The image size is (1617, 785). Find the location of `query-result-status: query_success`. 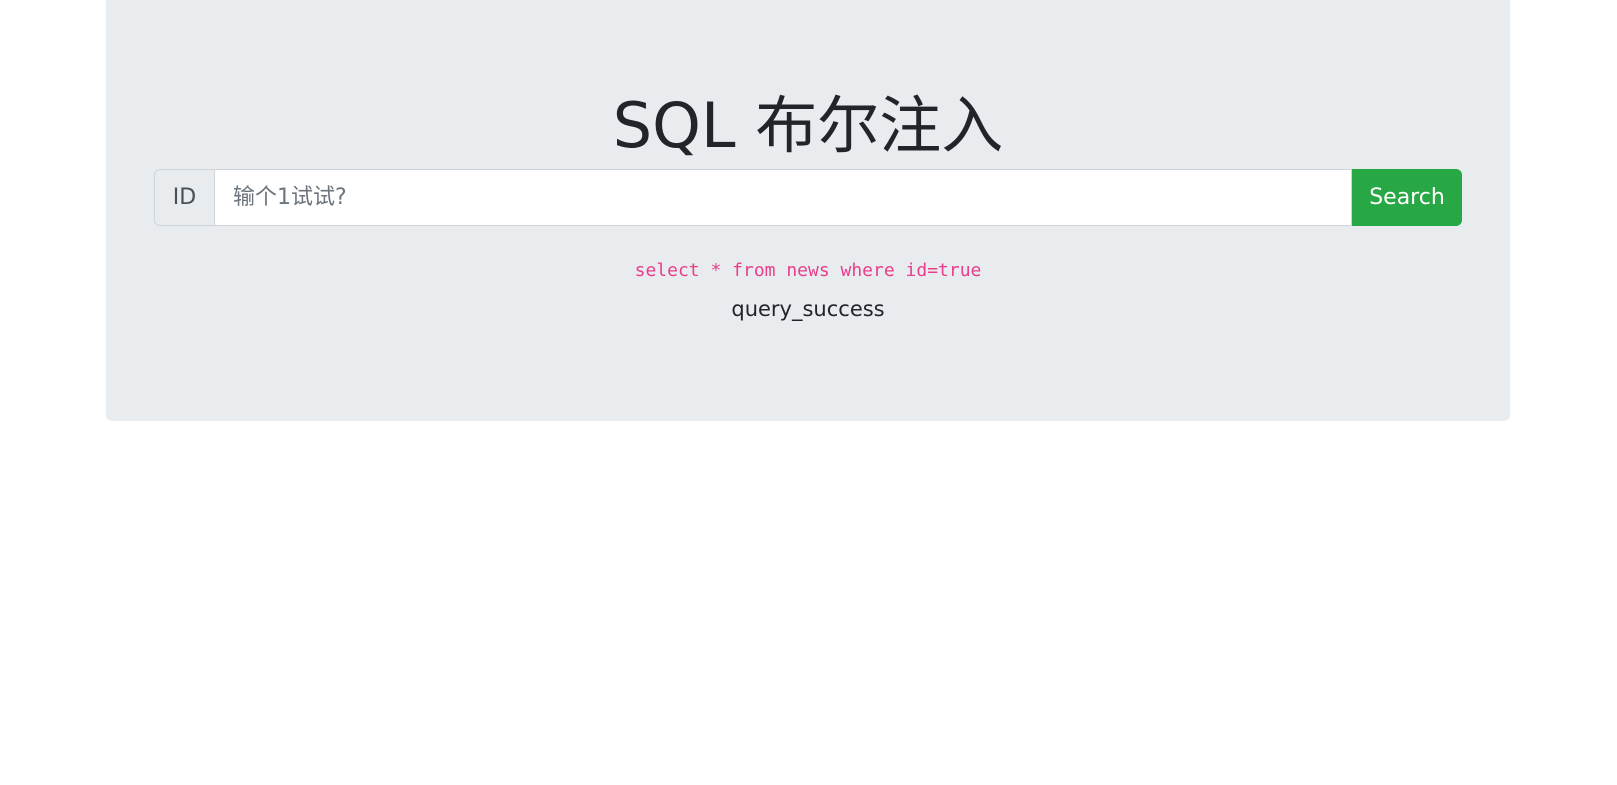

query-result-status: query_success is located at coordinates (808, 309).